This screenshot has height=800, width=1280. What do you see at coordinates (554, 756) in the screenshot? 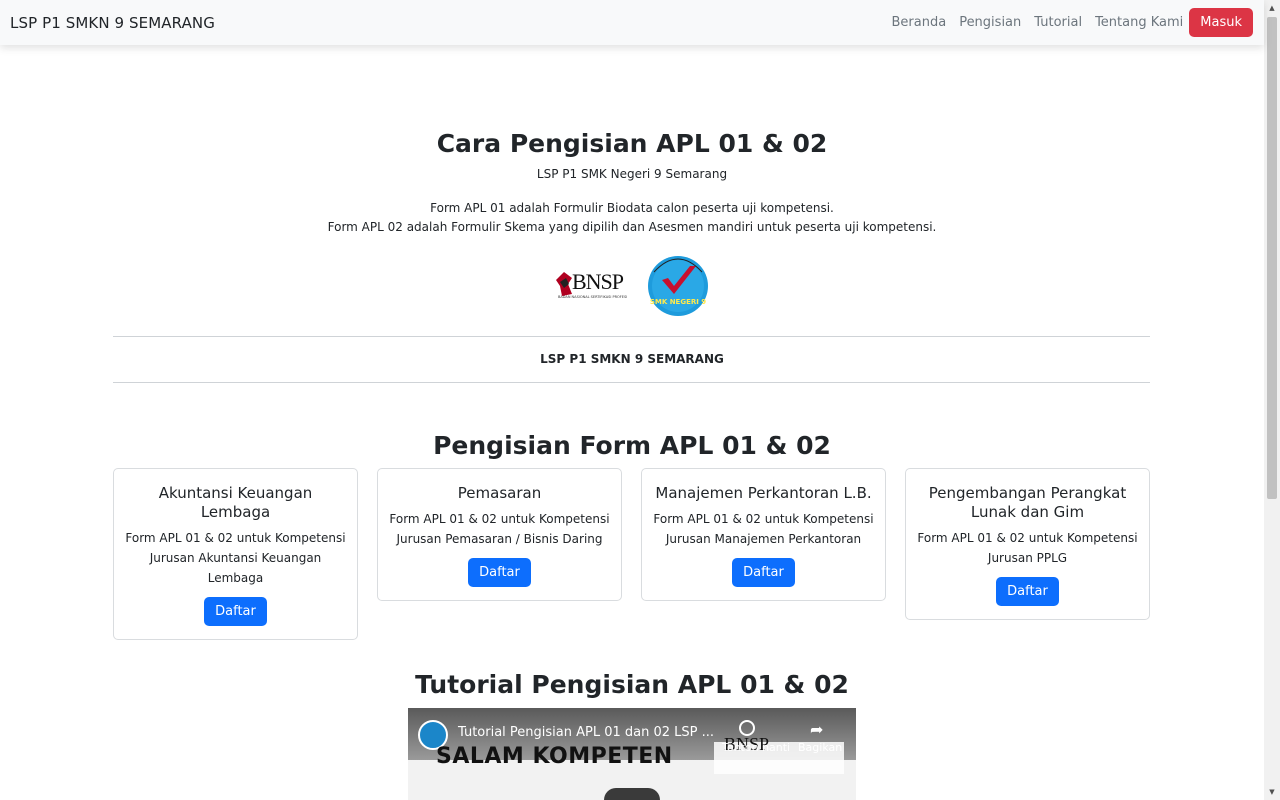
I see `video-banner-text: SALAM KOMPETEN` at bounding box center [554, 756].